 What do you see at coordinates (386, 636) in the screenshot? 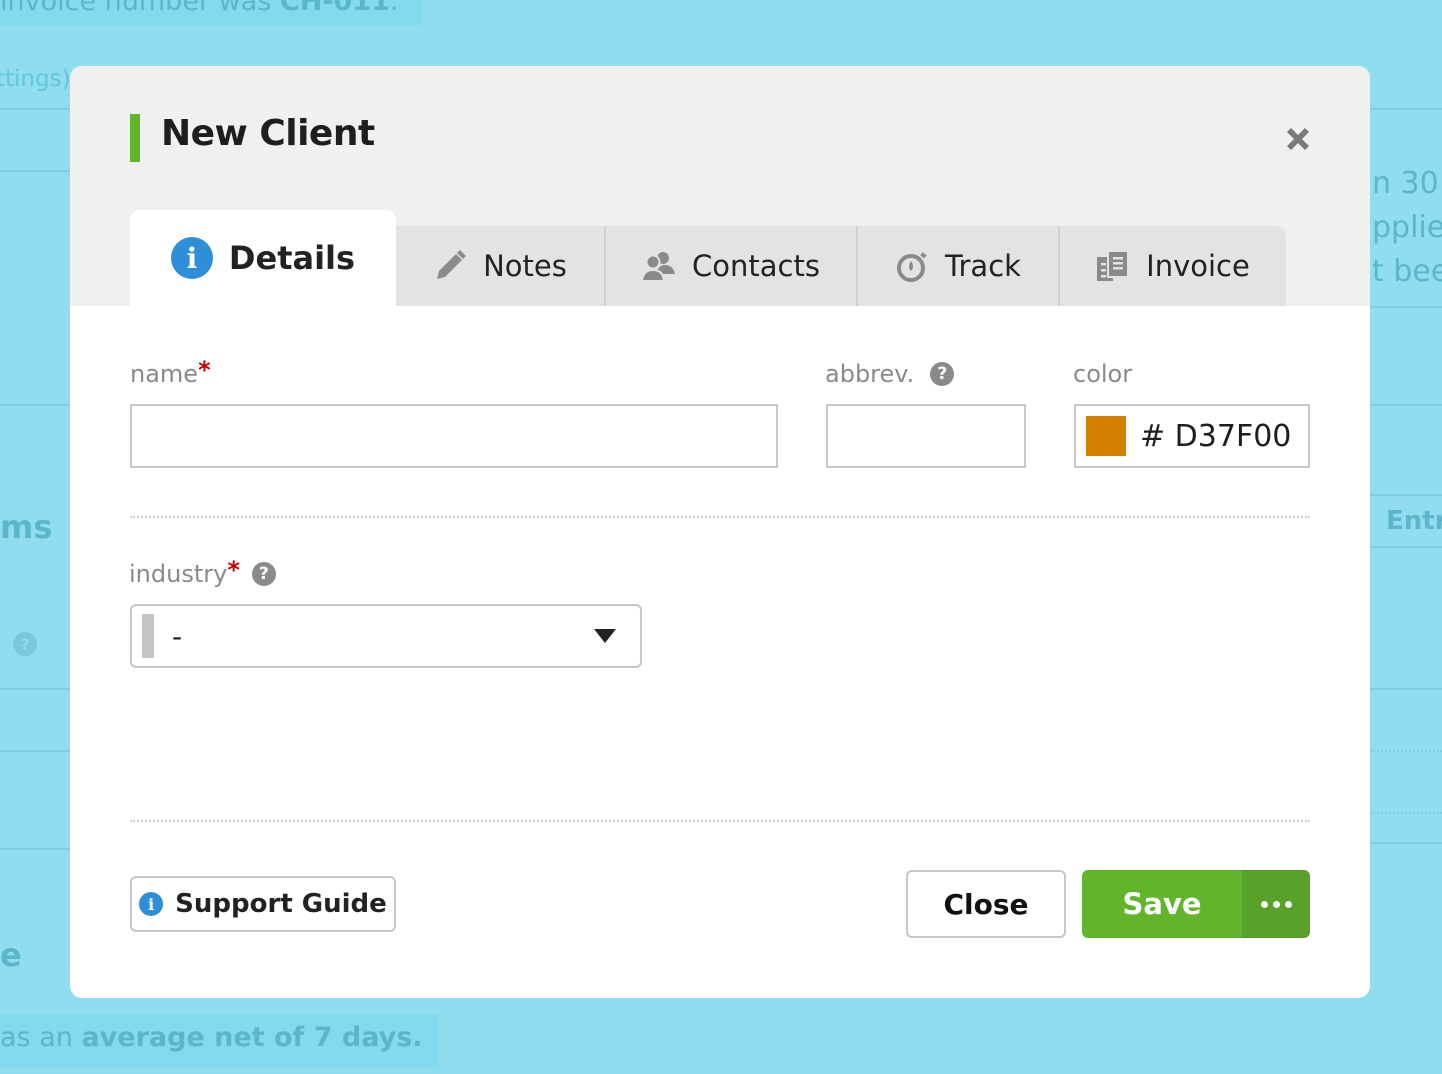
I see `industry-select: -` at bounding box center [386, 636].